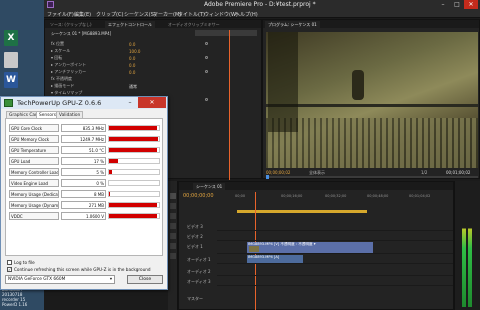 This screenshot has height=310, width=480. I want to click on track-header-master: マスター, so click(198, 298).